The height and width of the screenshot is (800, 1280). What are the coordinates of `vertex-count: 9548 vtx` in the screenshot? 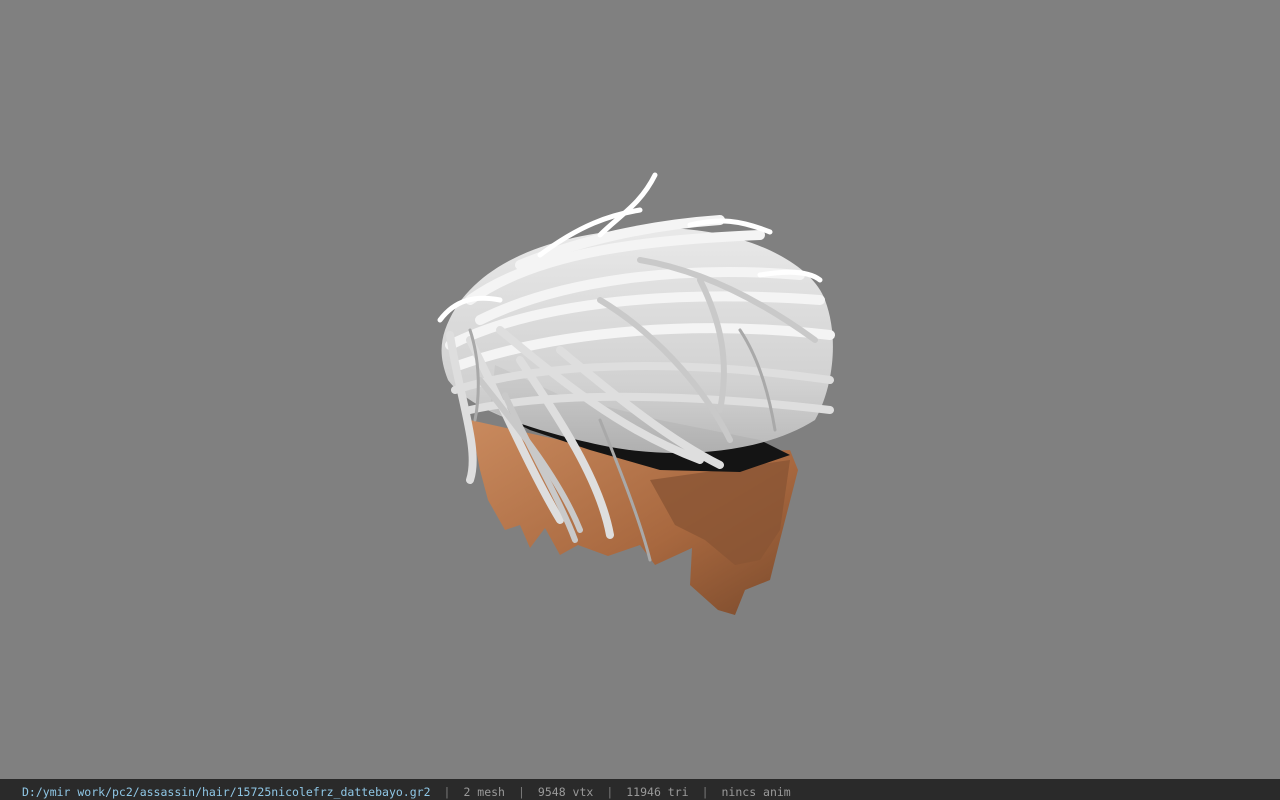 It's located at (565, 792).